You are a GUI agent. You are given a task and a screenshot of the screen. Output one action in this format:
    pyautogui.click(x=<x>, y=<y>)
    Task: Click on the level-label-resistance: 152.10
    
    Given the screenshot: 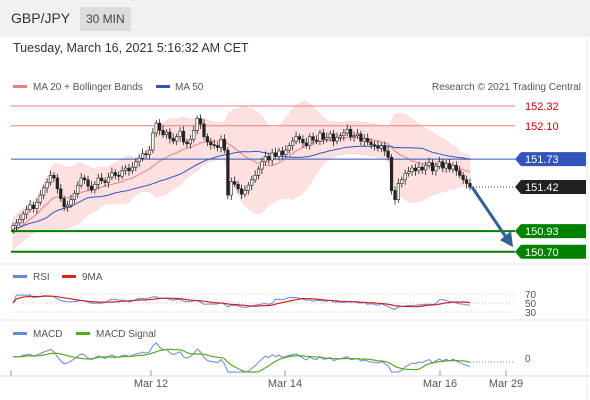 What is the action you would take?
    pyautogui.click(x=542, y=127)
    